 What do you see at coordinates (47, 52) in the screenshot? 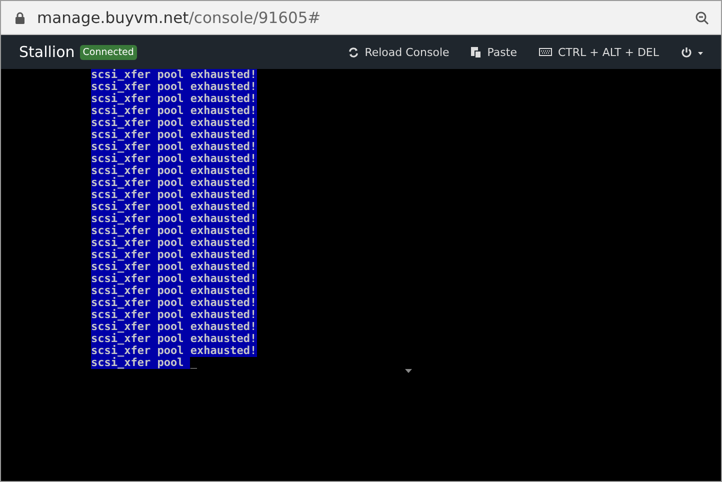
I see `console-title: Stallion` at bounding box center [47, 52].